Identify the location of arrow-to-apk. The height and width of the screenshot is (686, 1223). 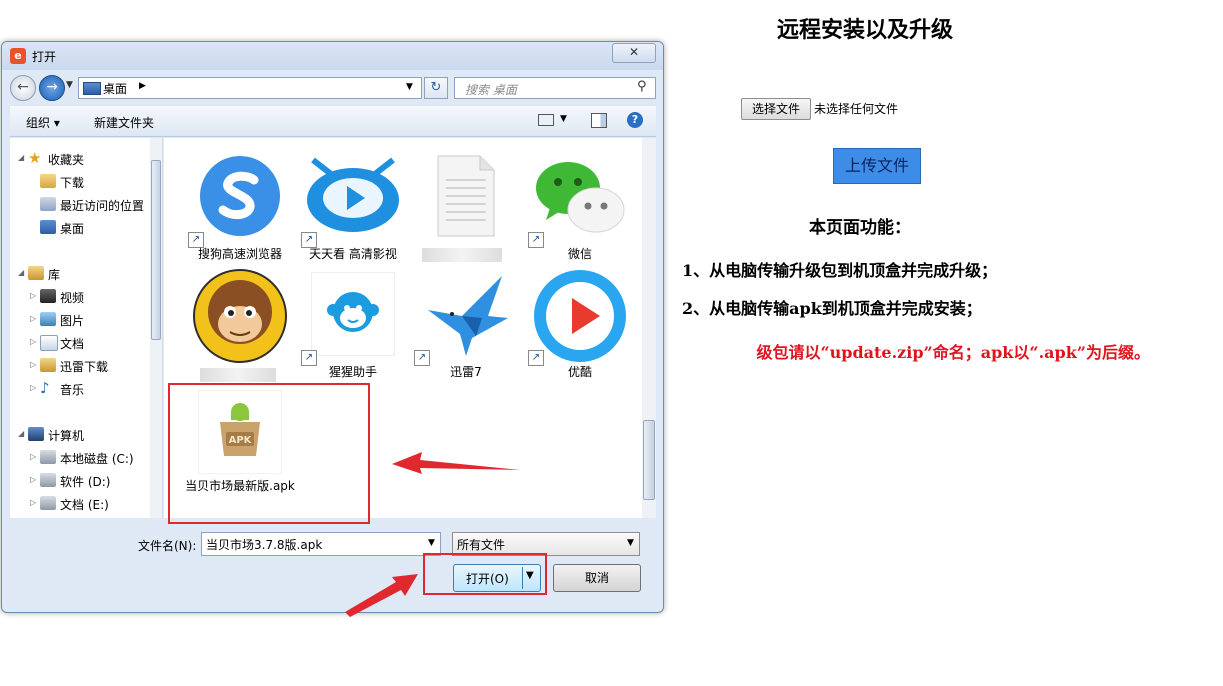
(456, 463).